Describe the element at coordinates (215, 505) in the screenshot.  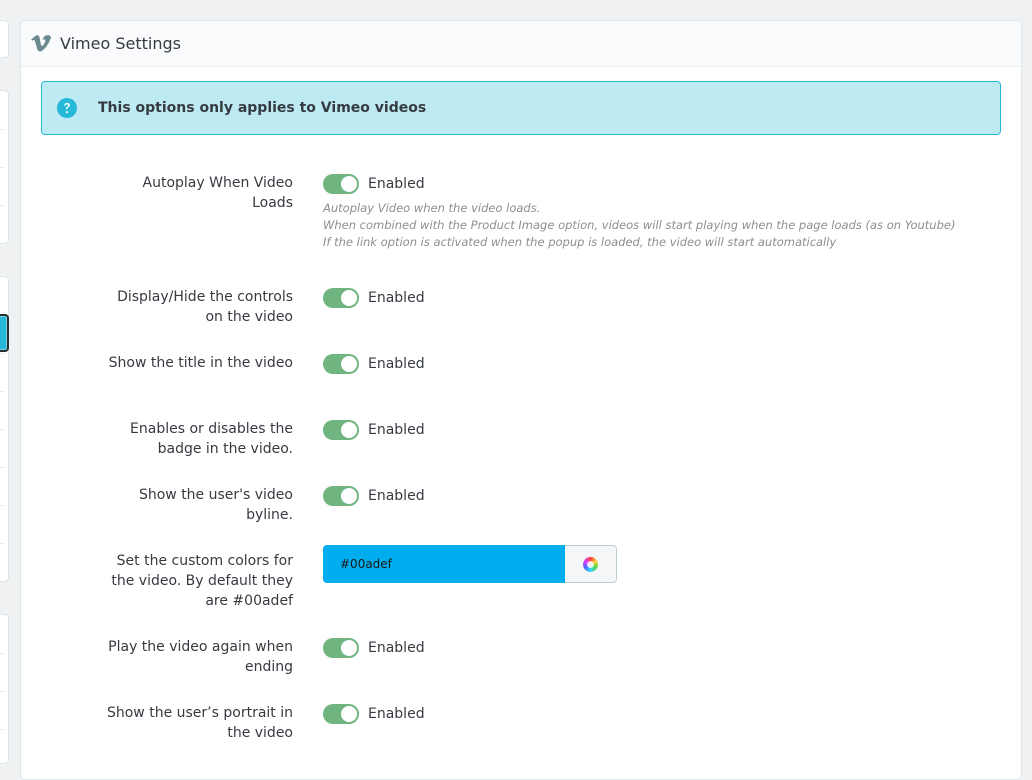
I see `setting-label: Show the user's video byline.` at that location.